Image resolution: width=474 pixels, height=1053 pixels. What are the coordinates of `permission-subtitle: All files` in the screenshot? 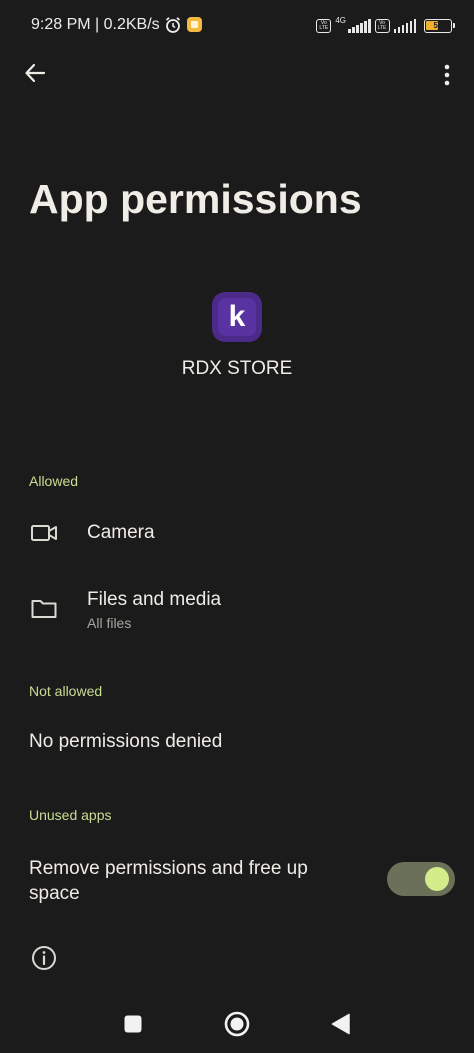 It's located at (109, 623).